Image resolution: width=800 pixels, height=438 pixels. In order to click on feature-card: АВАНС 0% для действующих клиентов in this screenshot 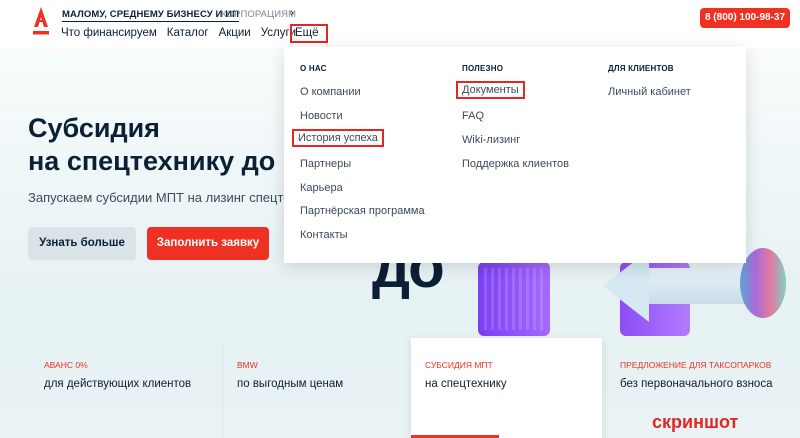, I will do `click(125, 390)`.